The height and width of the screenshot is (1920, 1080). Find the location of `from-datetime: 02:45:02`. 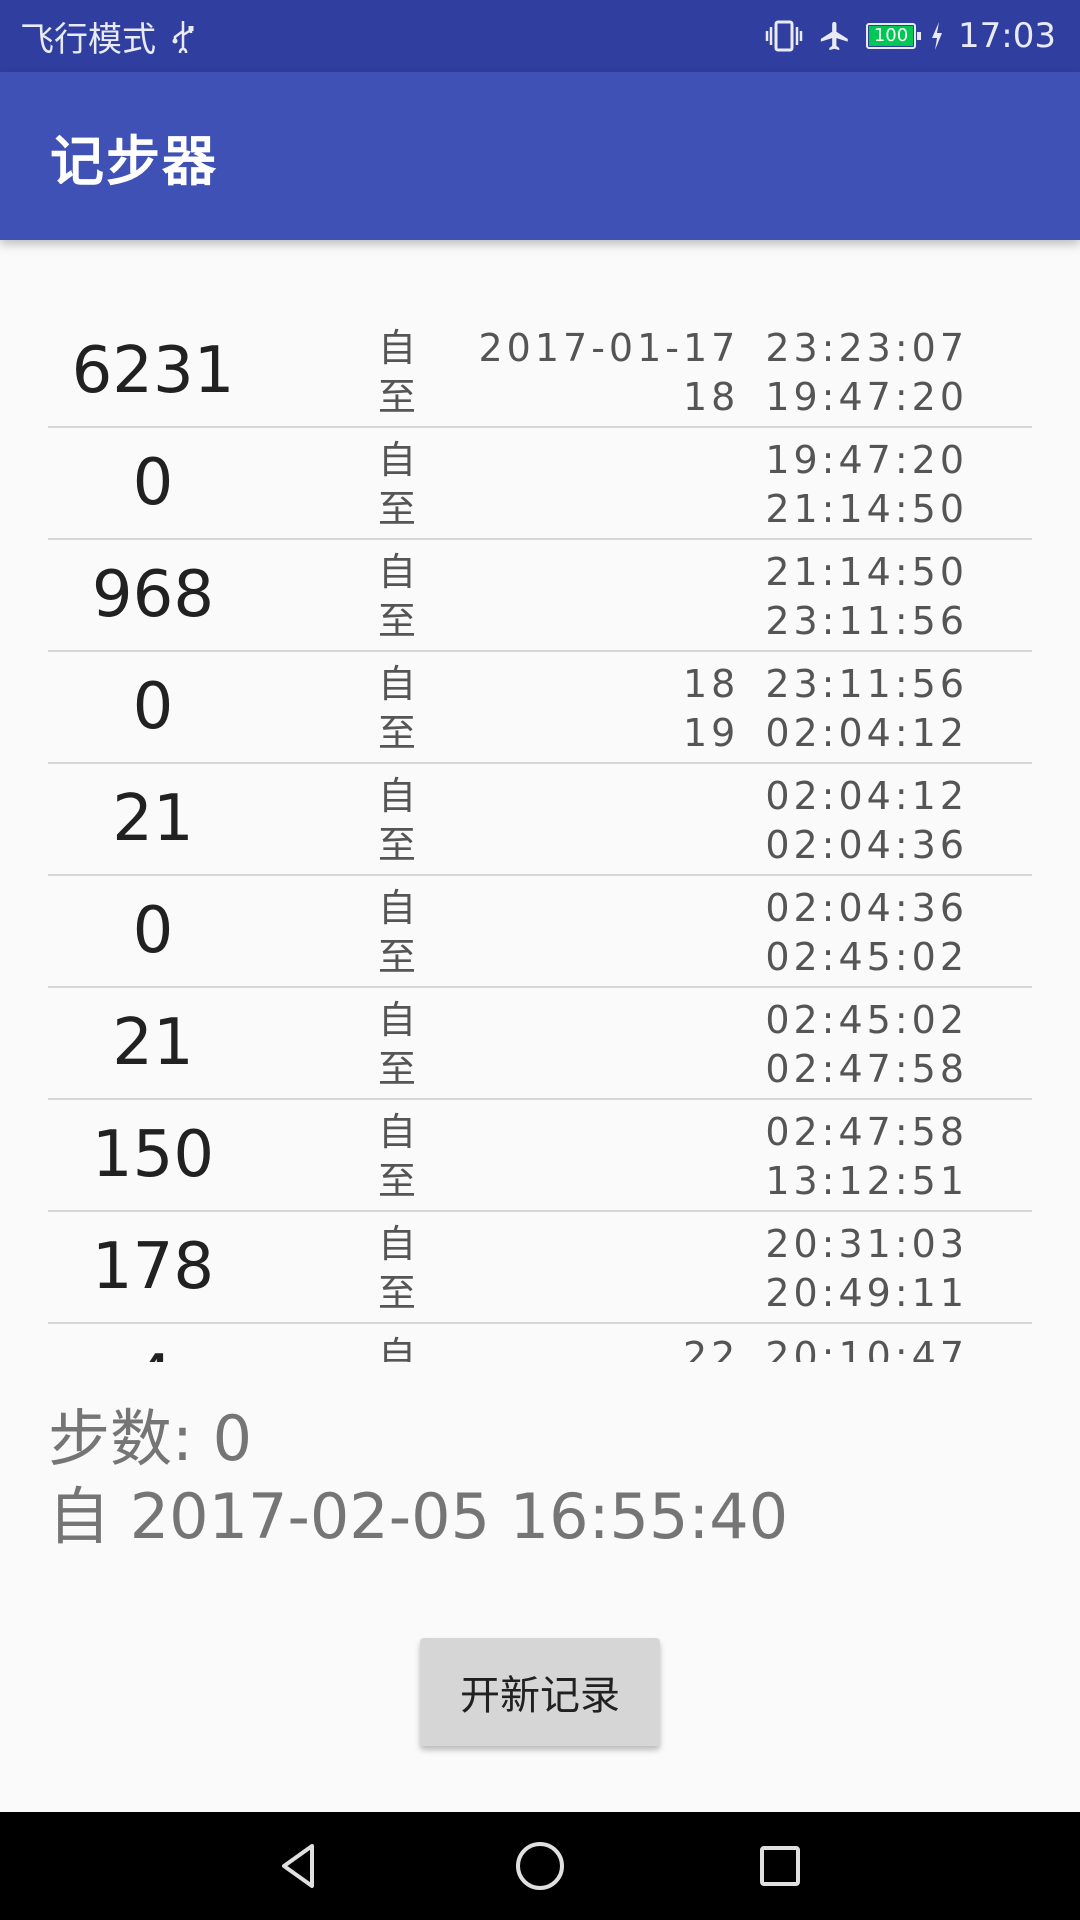

from-datetime: 02:45:02 is located at coordinates (698, 1020).